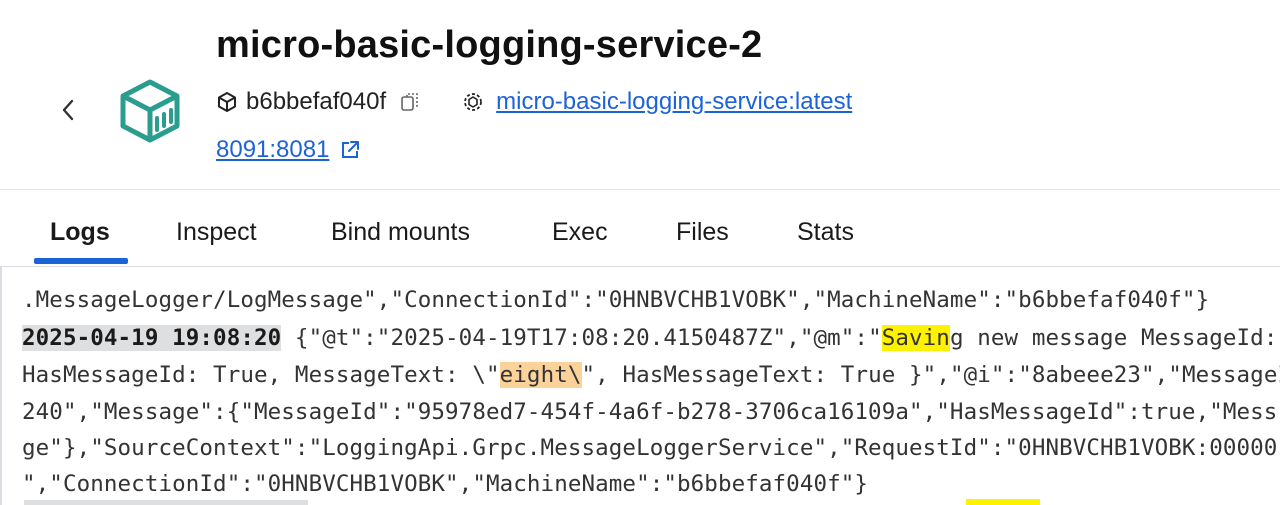  I want to click on back-button, so click(68, 110).